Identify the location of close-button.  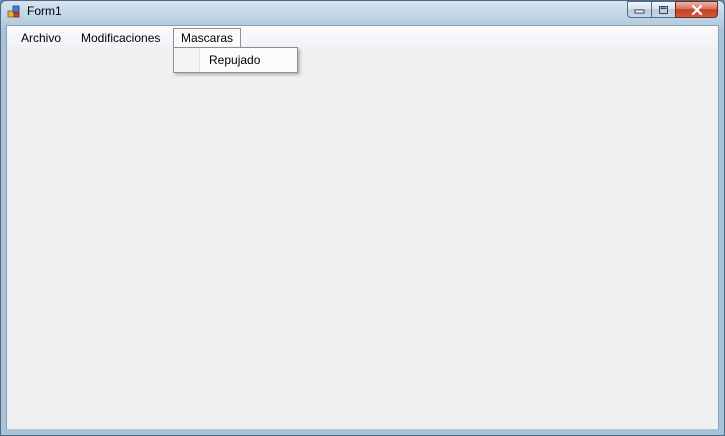
(696, 9).